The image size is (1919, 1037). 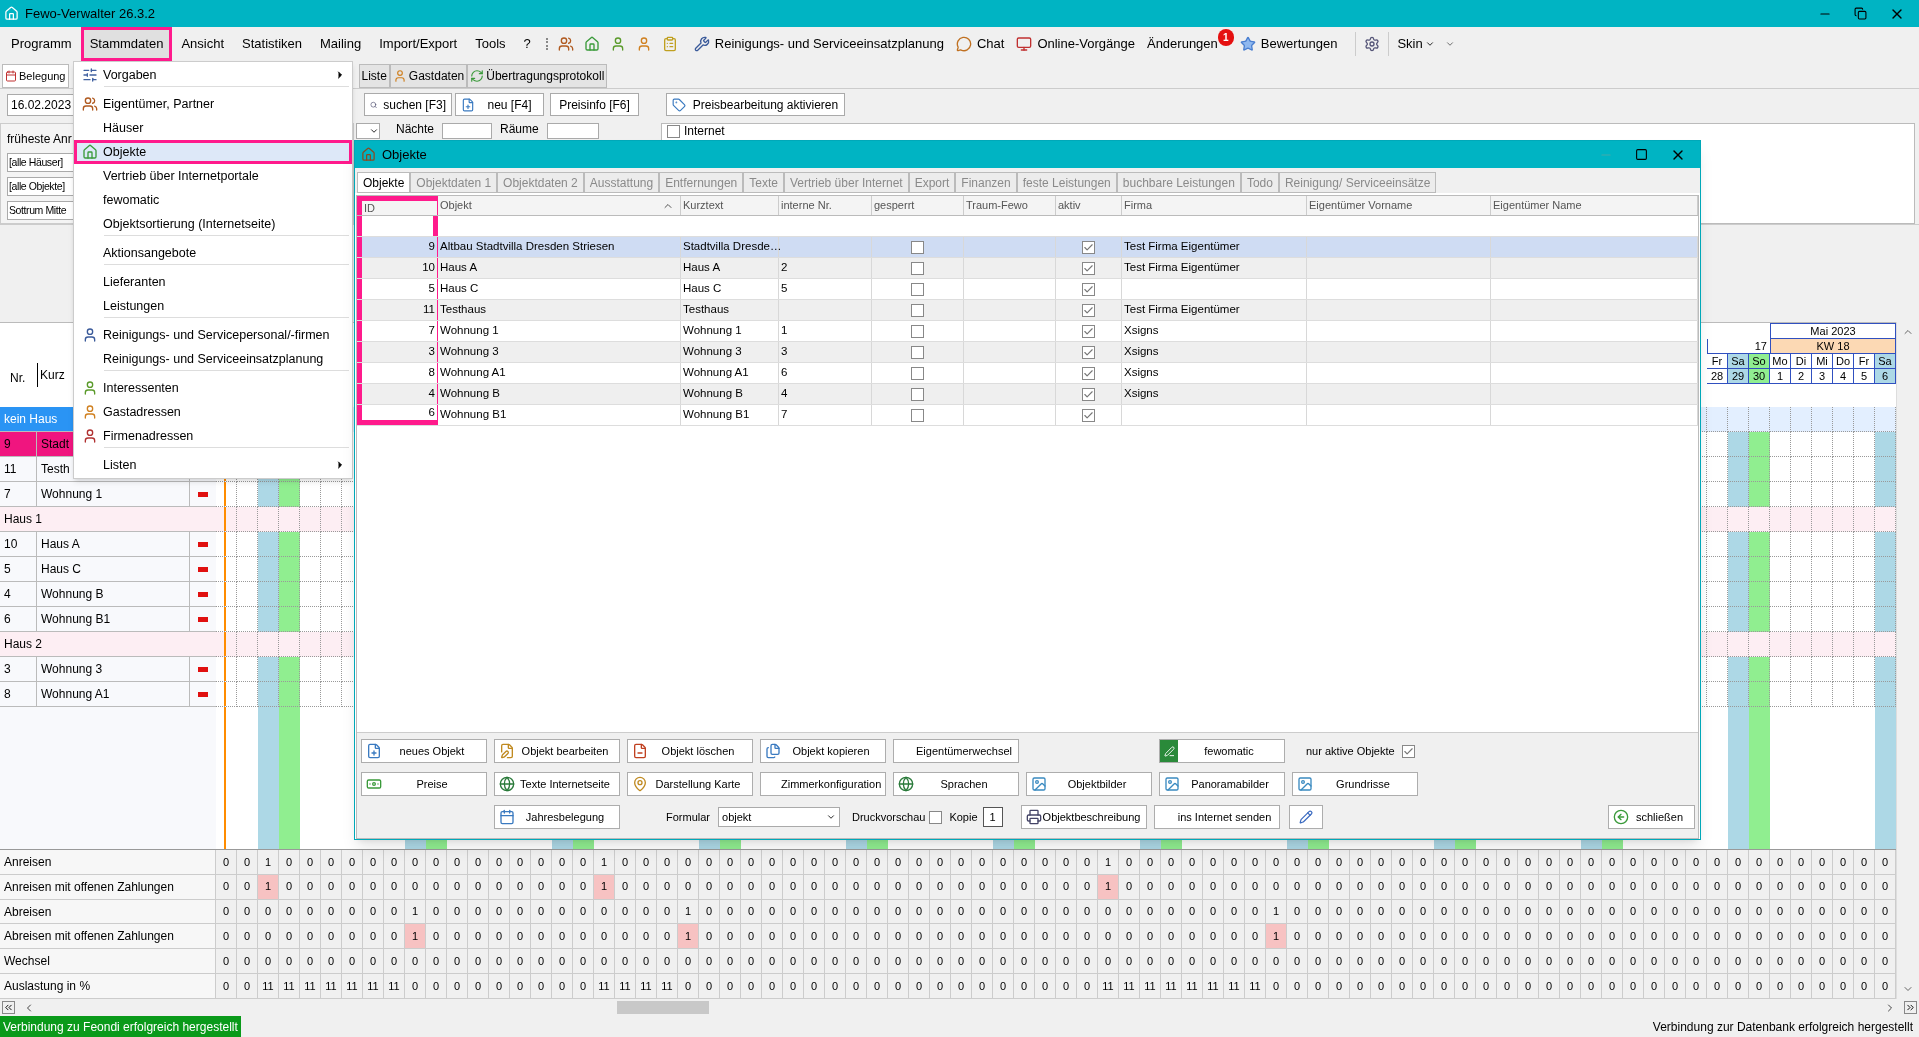 I want to click on column-header: gesperrt, so click(x=918, y=205).